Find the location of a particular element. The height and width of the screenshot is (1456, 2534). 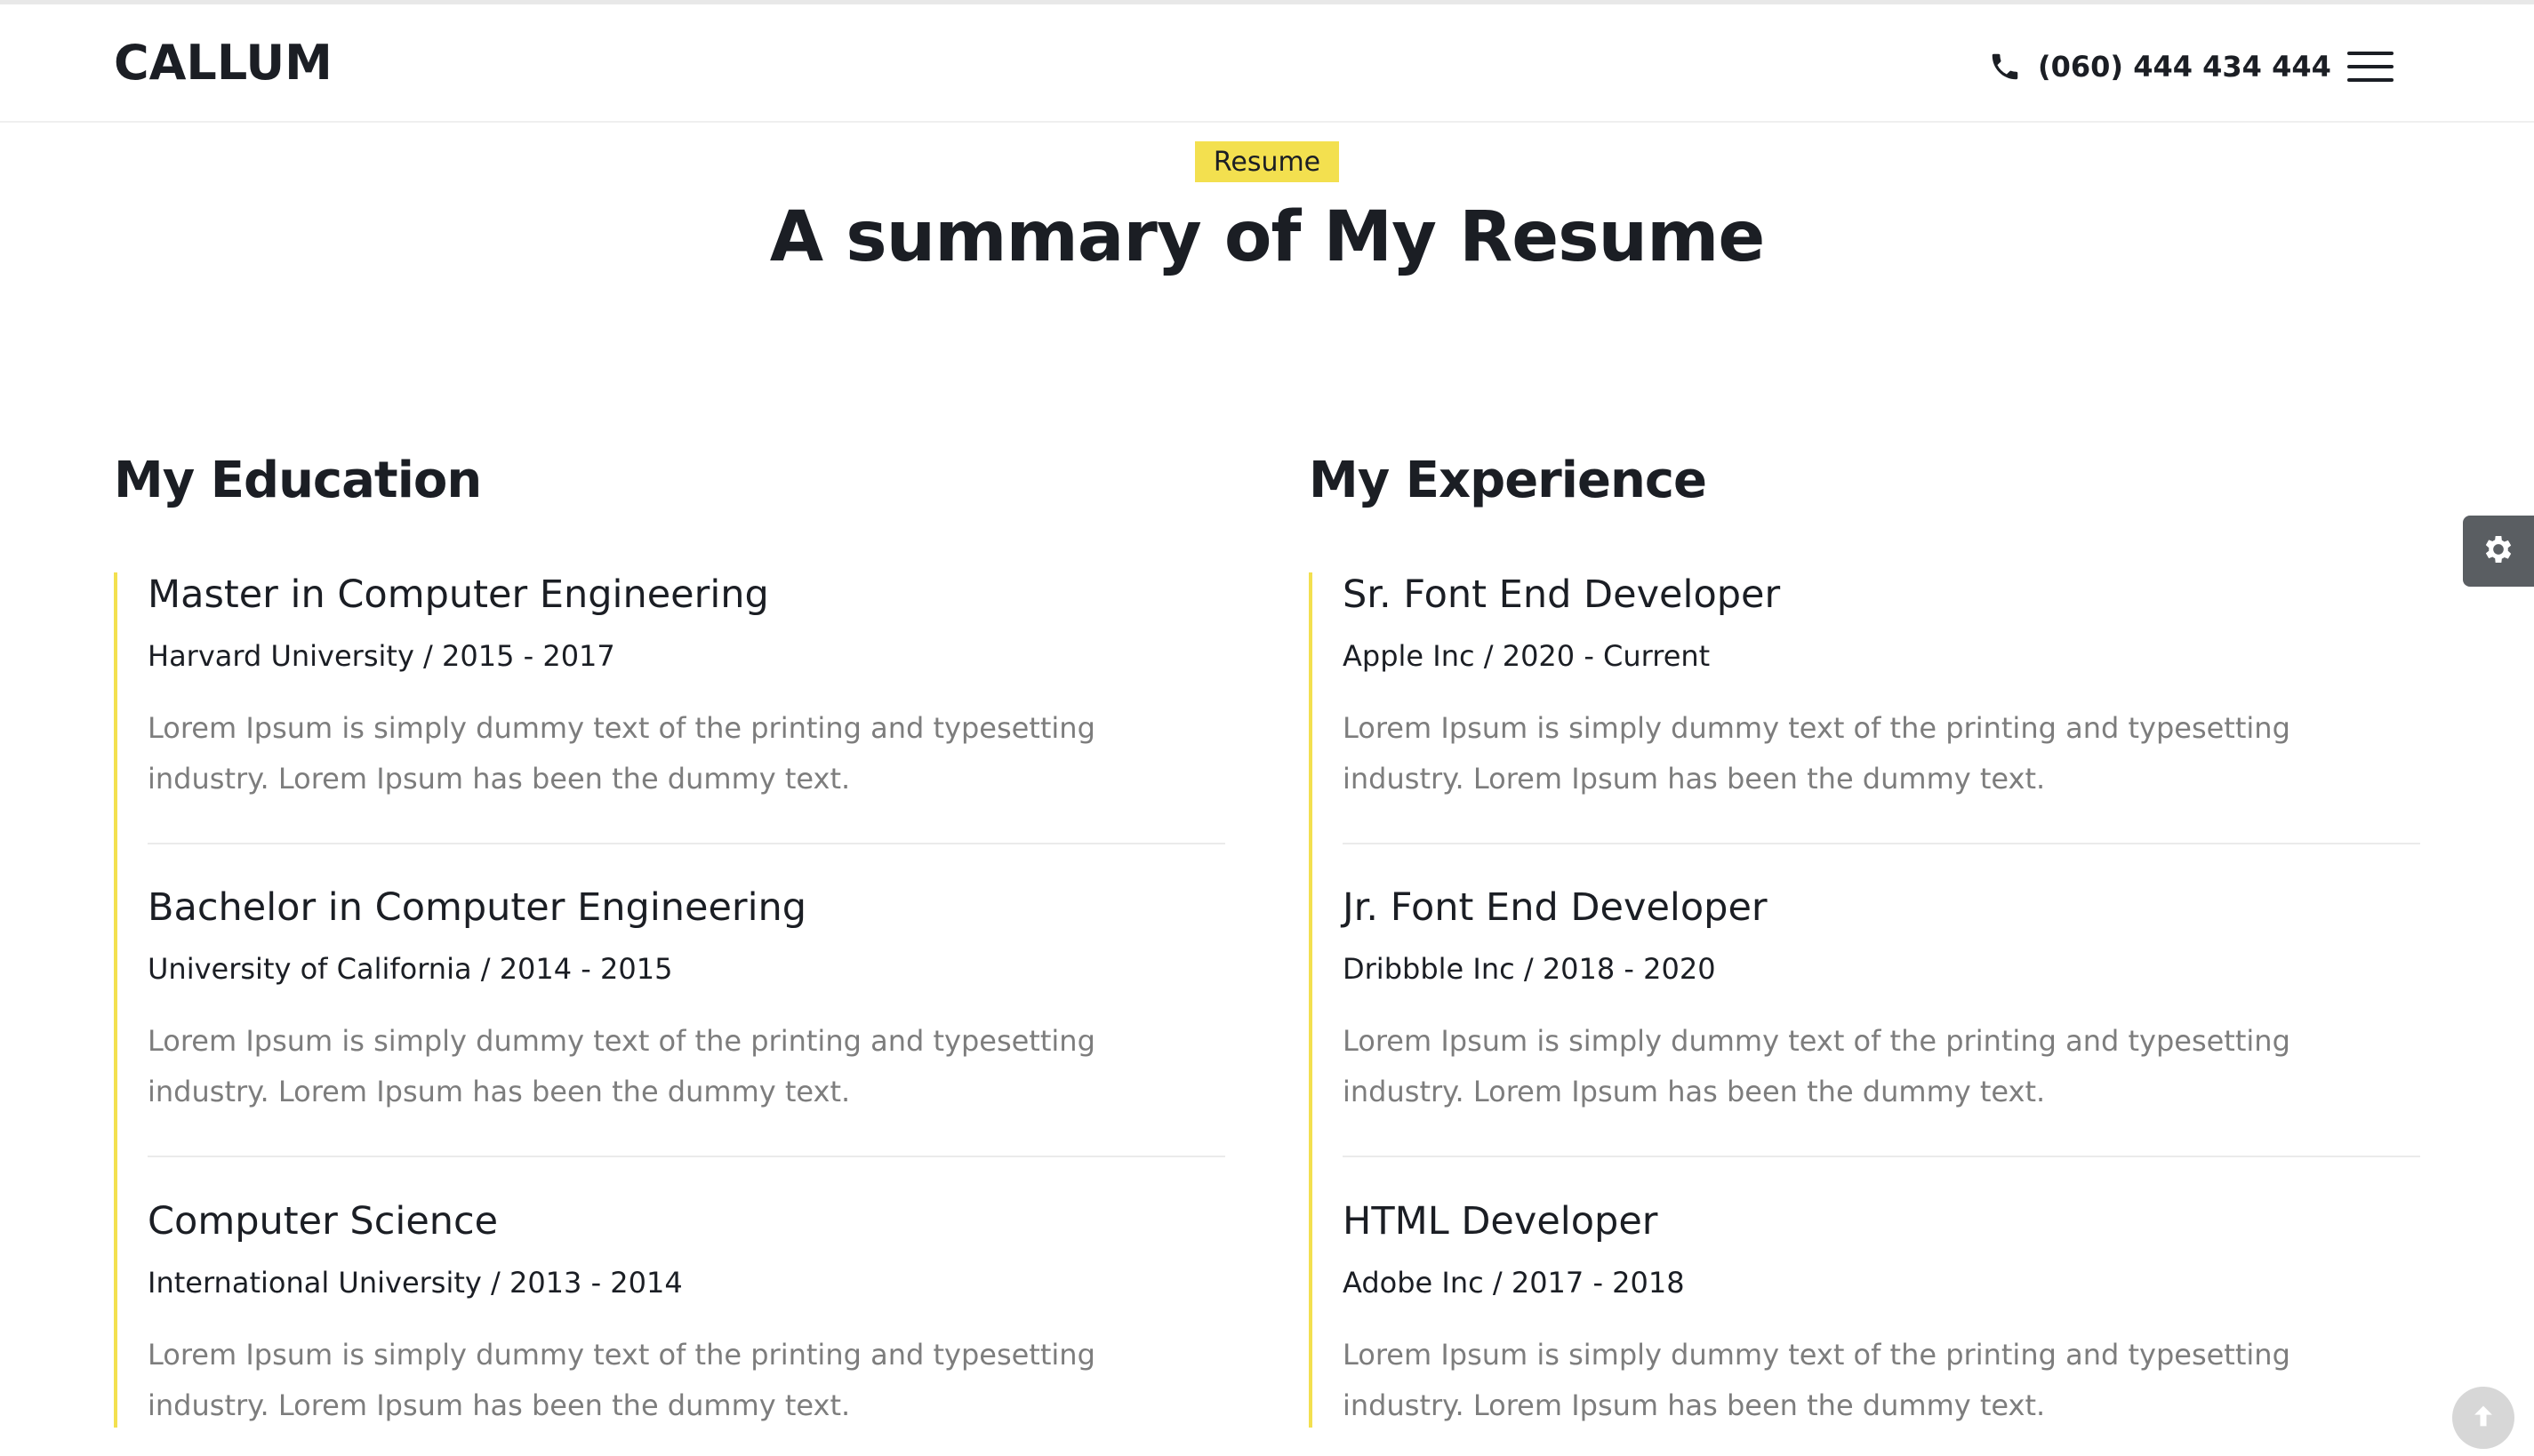

experience-item-meta: Dribbble Inc / 2018 - 2020 is located at coordinates (1529, 969).